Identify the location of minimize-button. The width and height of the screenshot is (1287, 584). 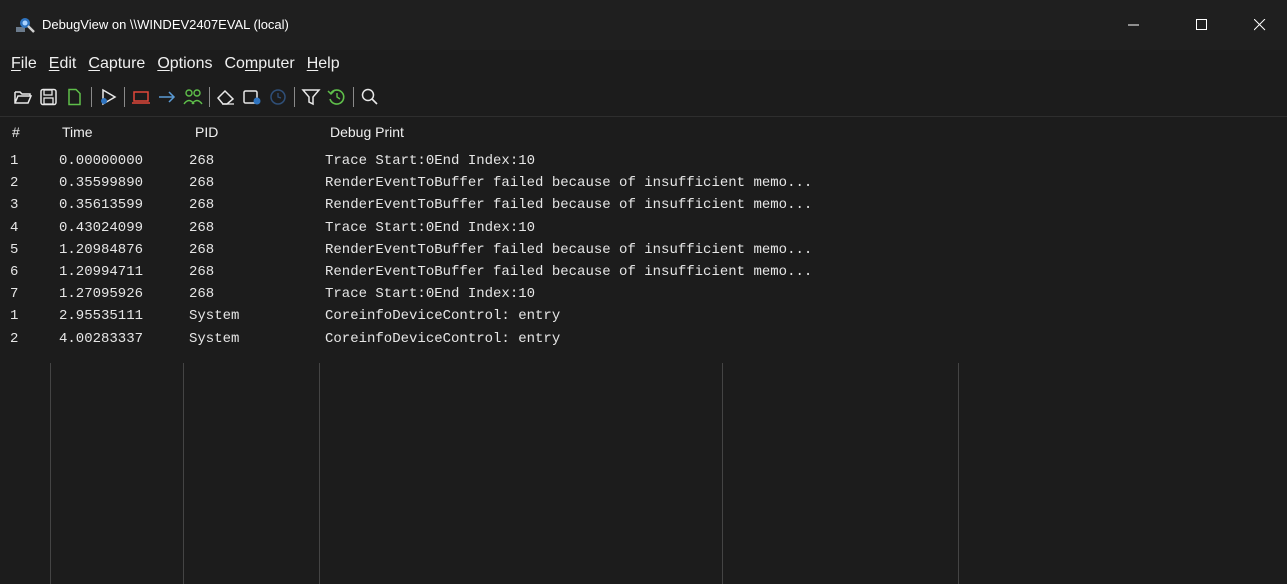
(1134, 25).